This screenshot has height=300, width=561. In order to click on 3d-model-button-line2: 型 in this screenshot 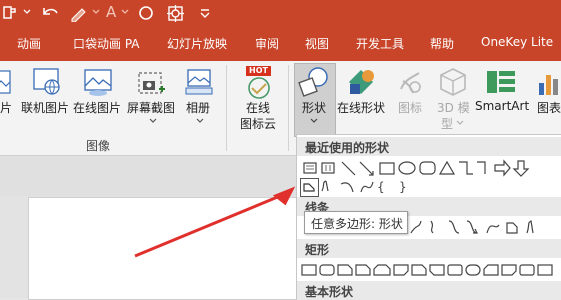, I will do `click(447, 123)`.